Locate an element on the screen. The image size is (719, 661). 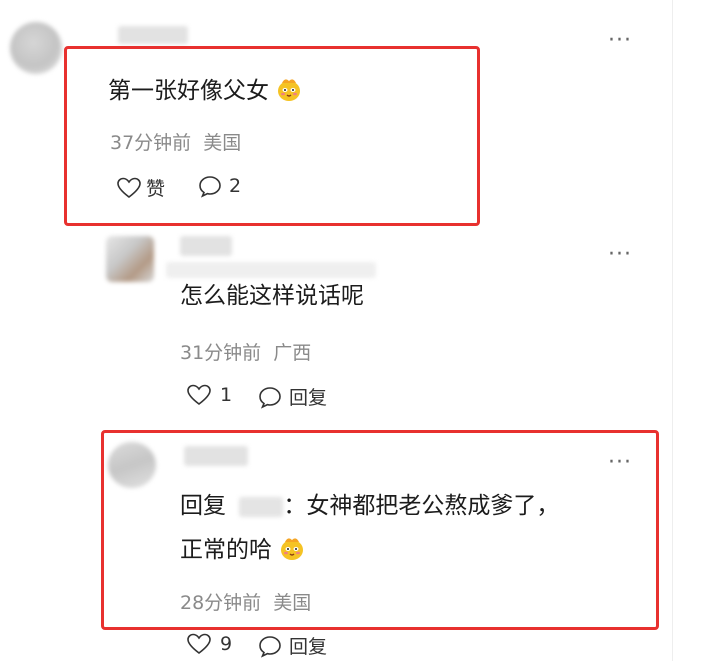
reply-body-line1: ：女神都把老公熬成爹了， is located at coordinates (421, 506).